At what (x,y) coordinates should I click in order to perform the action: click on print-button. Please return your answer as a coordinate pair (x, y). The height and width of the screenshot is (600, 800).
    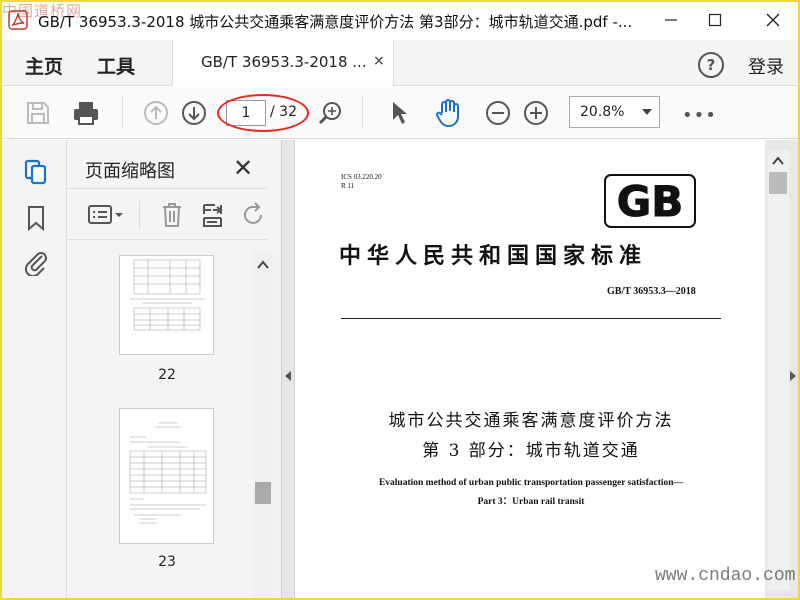
    Looking at the image, I should click on (86, 113).